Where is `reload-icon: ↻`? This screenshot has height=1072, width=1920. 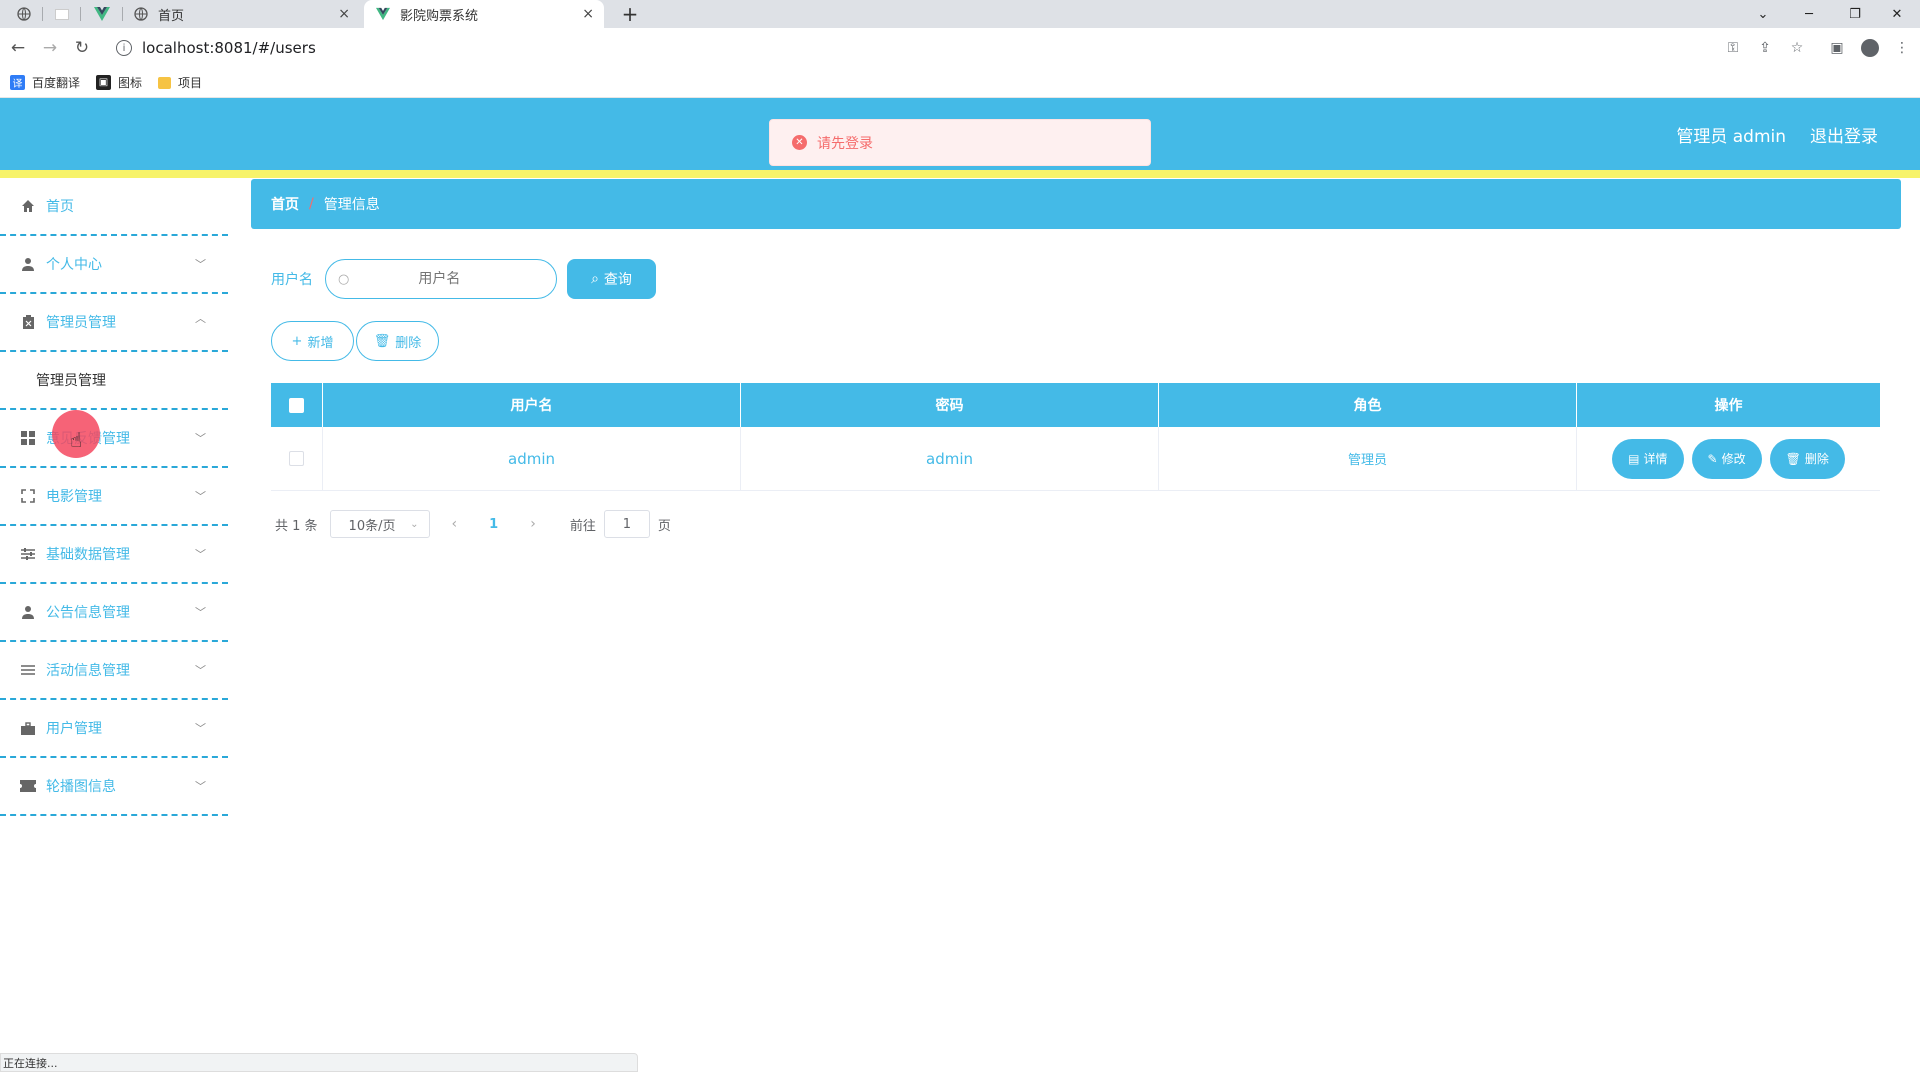 reload-icon: ↻ is located at coordinates (82, 48).